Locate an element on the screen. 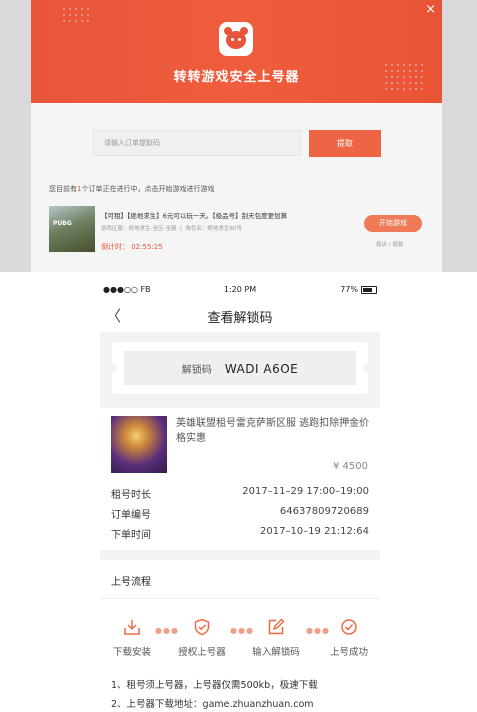 Image resolution: width=477 pixels, height=712 pixels. start-game-button: 开始游戏 is located at coordinates (393, 223).